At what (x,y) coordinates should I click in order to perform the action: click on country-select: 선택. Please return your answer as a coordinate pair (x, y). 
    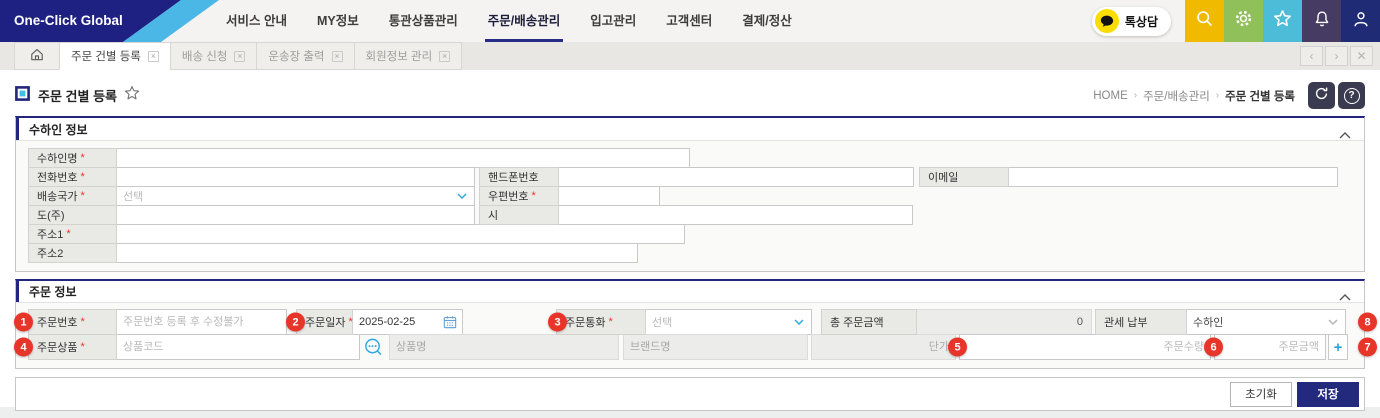
    Looking at the image, I should click on (295, 196).